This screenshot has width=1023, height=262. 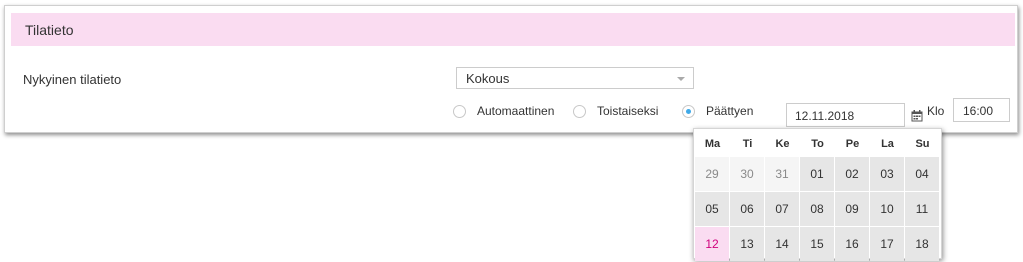 What do you see at coordinates (712, 209) in the screenshot?
I see `calendar-day: 05` at bounding box center [712, 209].